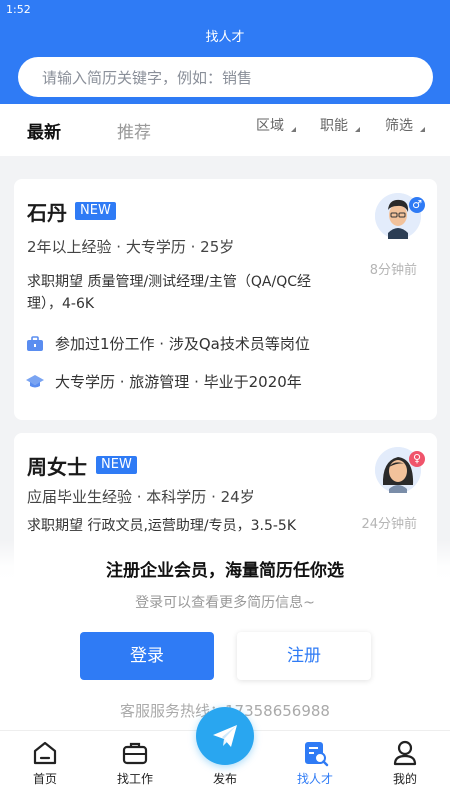 The width and height of the screenshot is (450, 800). What do you see at coordinates (44, 779) in the screenshot?
I see `nav-label: 首页` at bounding box center [44, 779].